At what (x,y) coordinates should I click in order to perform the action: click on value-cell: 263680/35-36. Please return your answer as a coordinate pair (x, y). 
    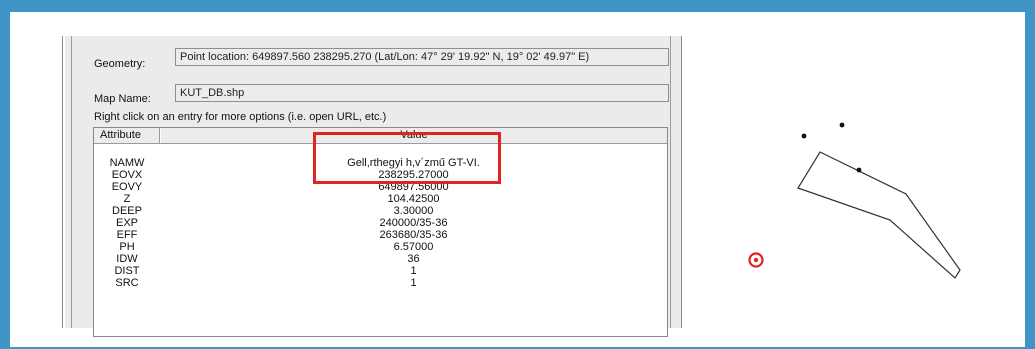
    Looking at the image, I should click on (413, 235).